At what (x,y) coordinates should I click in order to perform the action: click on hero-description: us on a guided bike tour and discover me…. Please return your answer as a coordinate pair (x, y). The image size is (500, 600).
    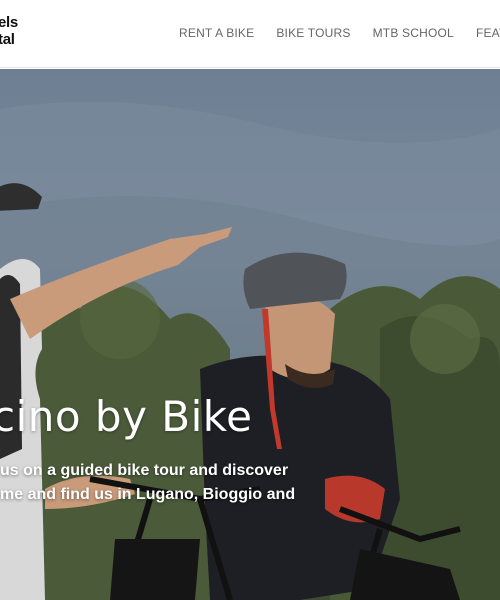
    Looking at the image, I should click on (165, 483).